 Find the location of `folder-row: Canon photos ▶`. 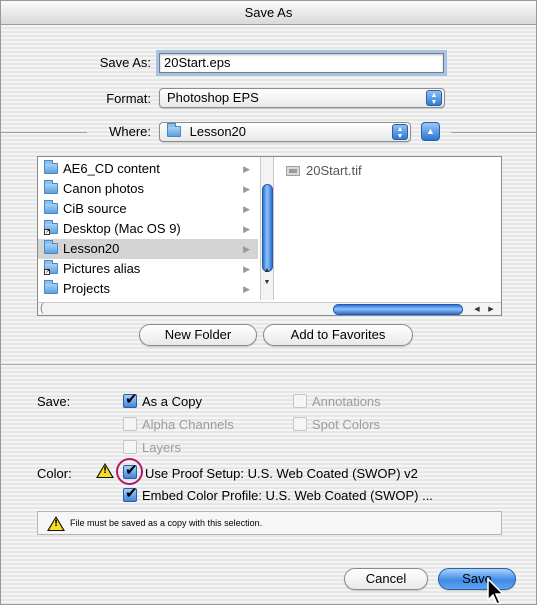

folder-row: Canon photos ▶ is located at coordinates (148, 189).